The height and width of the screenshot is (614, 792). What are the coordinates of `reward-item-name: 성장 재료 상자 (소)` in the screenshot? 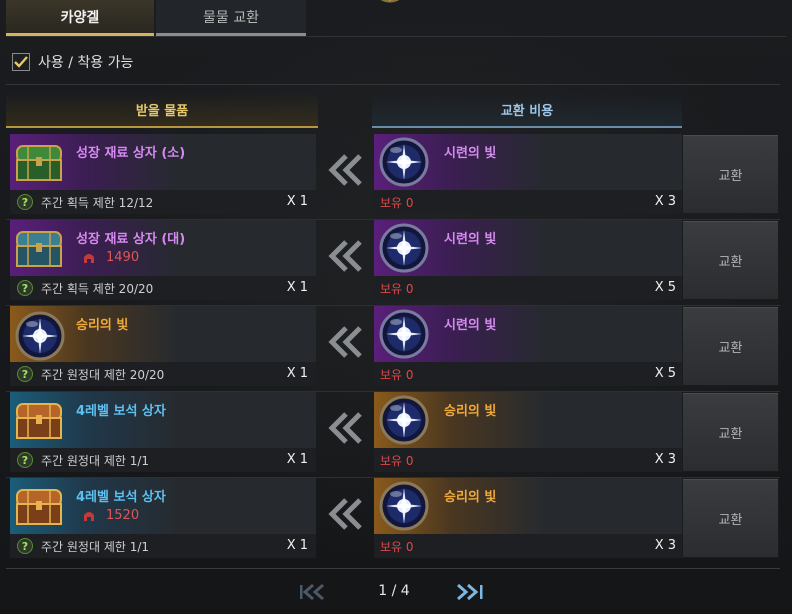 It's located at (131, 153).